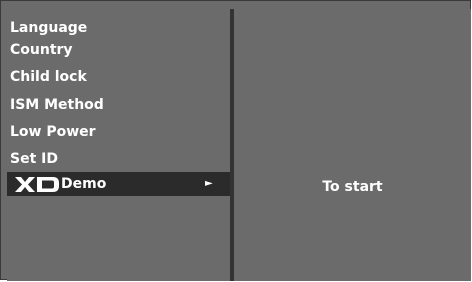 Image resolution: width=472 pixels, height=282 pixels. I want to click on arrow-right-icon: ►, so click(209, 183).